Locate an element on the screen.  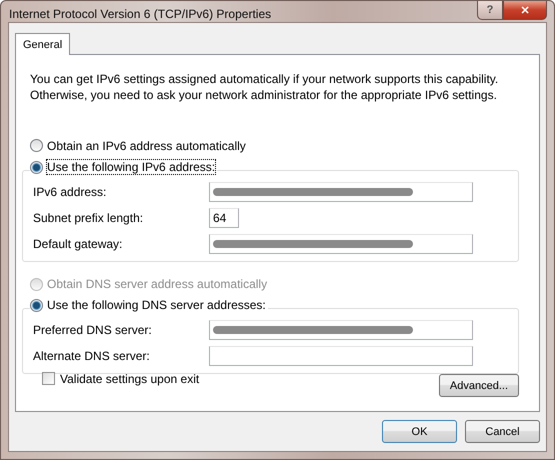
close-button: ✕ is located at coordinates (525, 10).